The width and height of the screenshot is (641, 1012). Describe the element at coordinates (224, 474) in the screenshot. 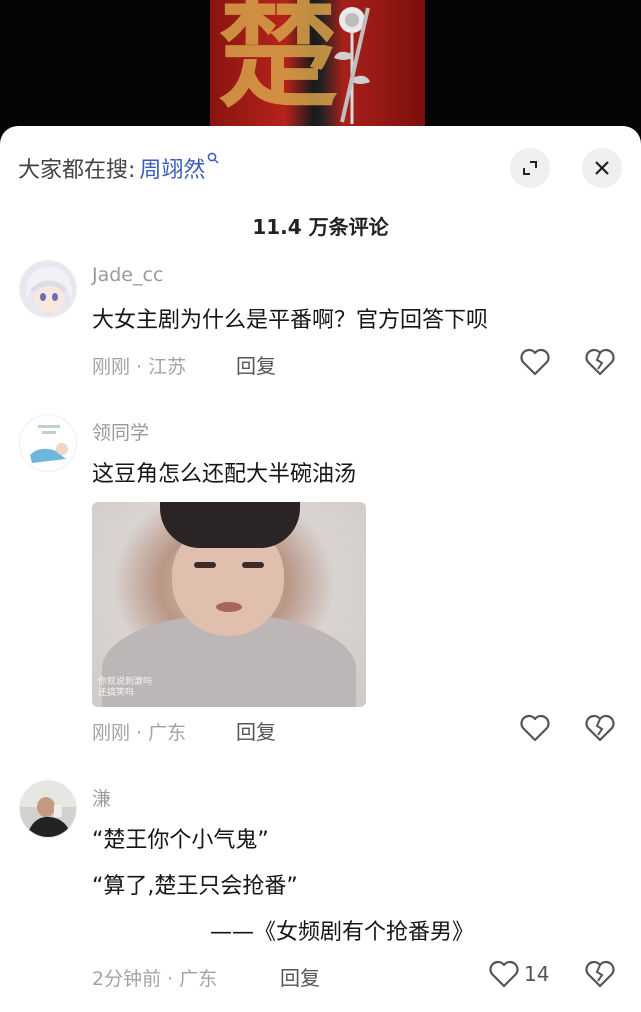

I see `comment-text: 这豆角怎么还配大半碗油汤` at that location.